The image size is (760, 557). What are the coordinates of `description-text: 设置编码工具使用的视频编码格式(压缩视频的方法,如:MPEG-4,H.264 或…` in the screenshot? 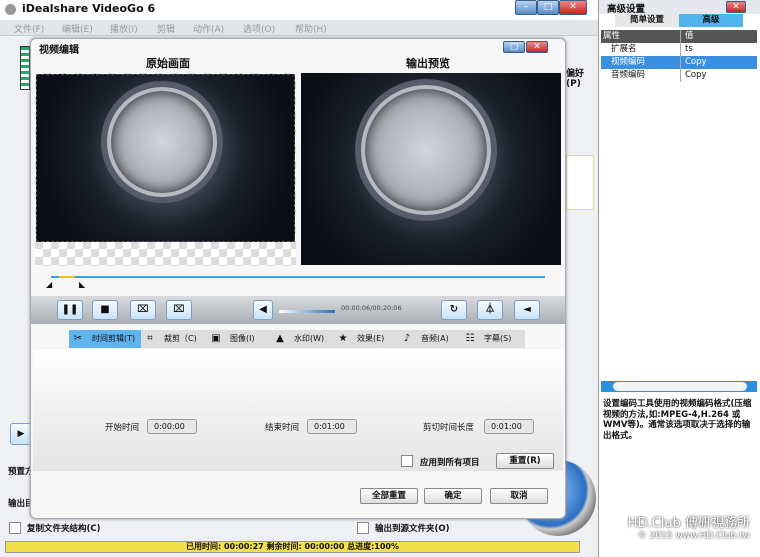 It's located at (677, 420).